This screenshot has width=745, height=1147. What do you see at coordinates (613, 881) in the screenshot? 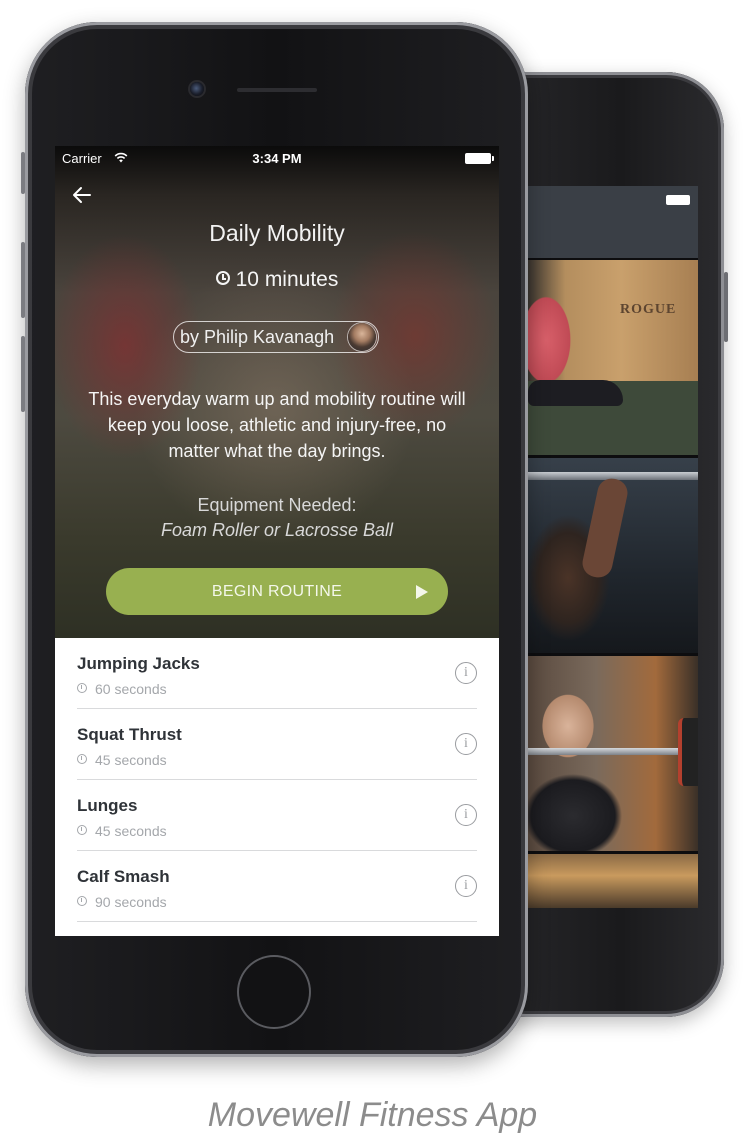
I see `workout-photo-gym` at bounding box center [613, 881].